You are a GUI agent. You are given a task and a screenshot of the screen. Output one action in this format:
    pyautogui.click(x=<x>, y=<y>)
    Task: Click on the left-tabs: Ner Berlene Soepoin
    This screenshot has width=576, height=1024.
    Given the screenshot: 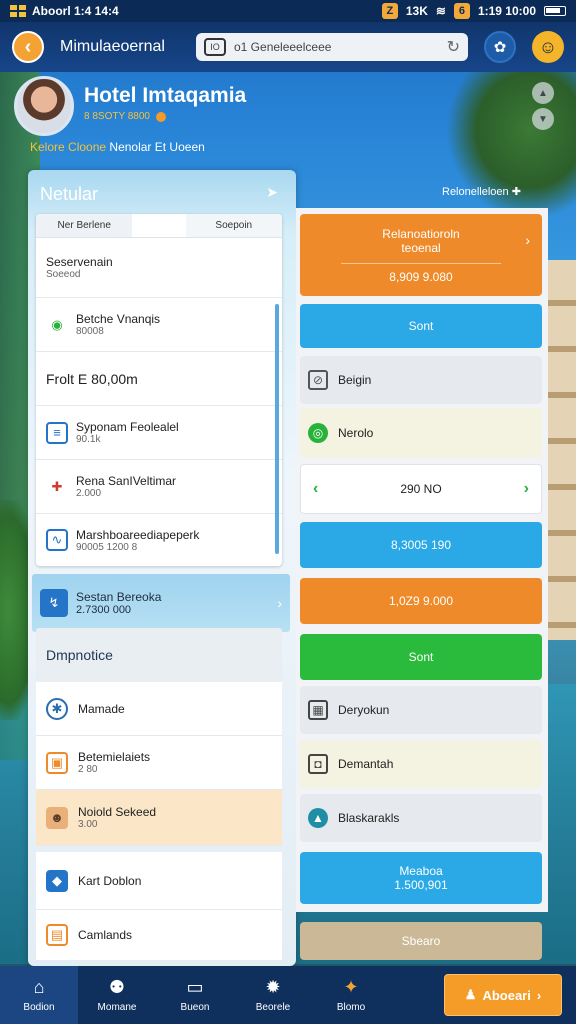 What is the action you would take?
    pyautogui.click(x=159, y=226)
    